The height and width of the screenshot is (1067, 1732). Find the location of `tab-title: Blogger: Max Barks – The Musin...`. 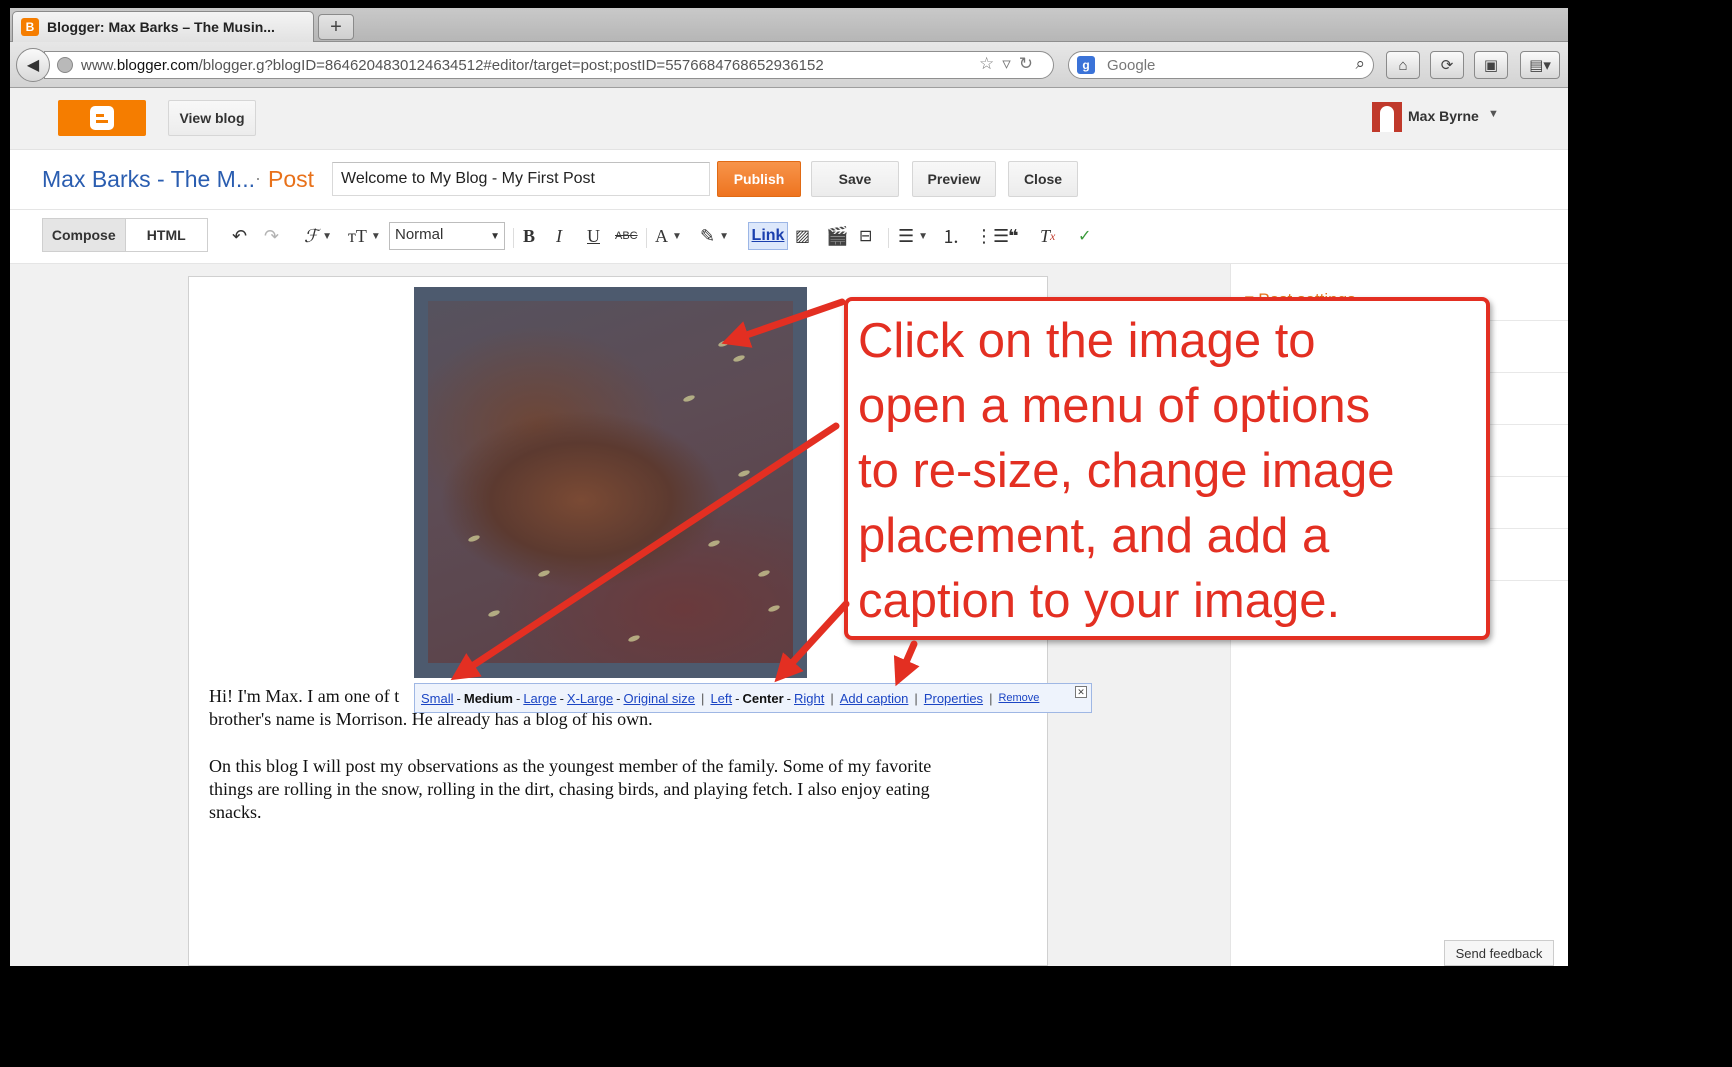

tab-title: Blogger: Max Barks – The Musin... is located at coordinates (161, 27).